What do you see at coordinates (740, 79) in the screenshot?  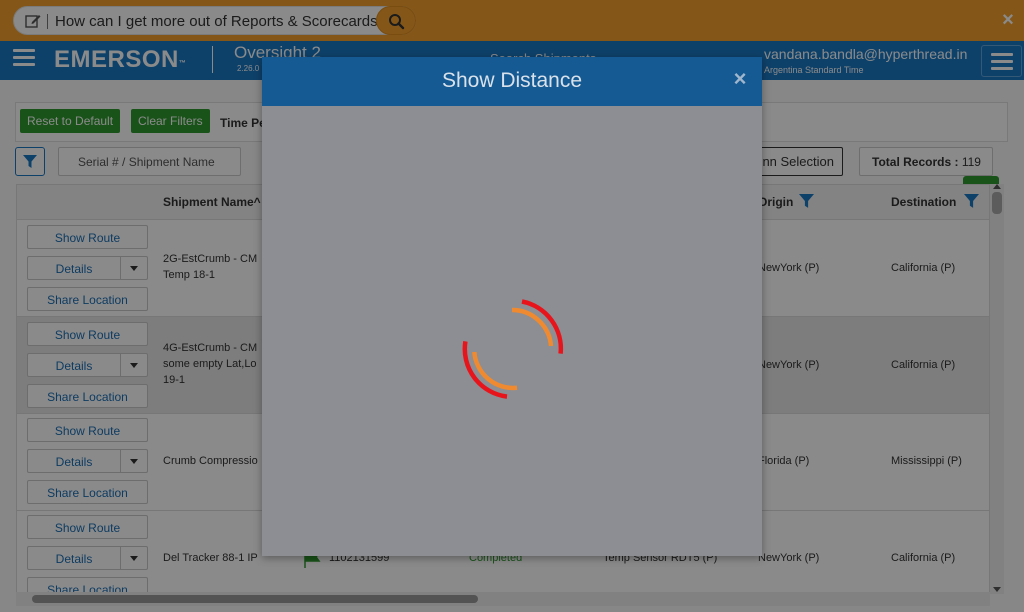 I see `close-icon: ×` at bounding box center [740, 79].